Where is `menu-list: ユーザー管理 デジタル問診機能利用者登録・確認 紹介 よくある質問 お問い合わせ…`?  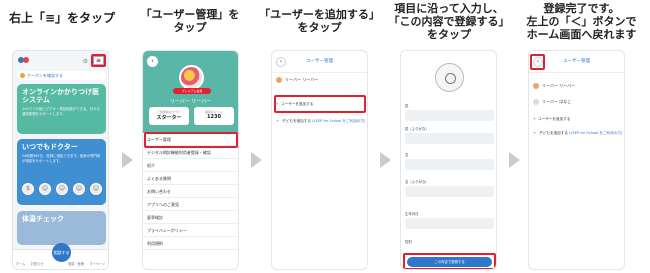
menu-list: ユーザー管理 デジタル問診機能利用者登録・確認 紹介 よくある質問 お問い合わせ… is located at coordinates (190, 191).